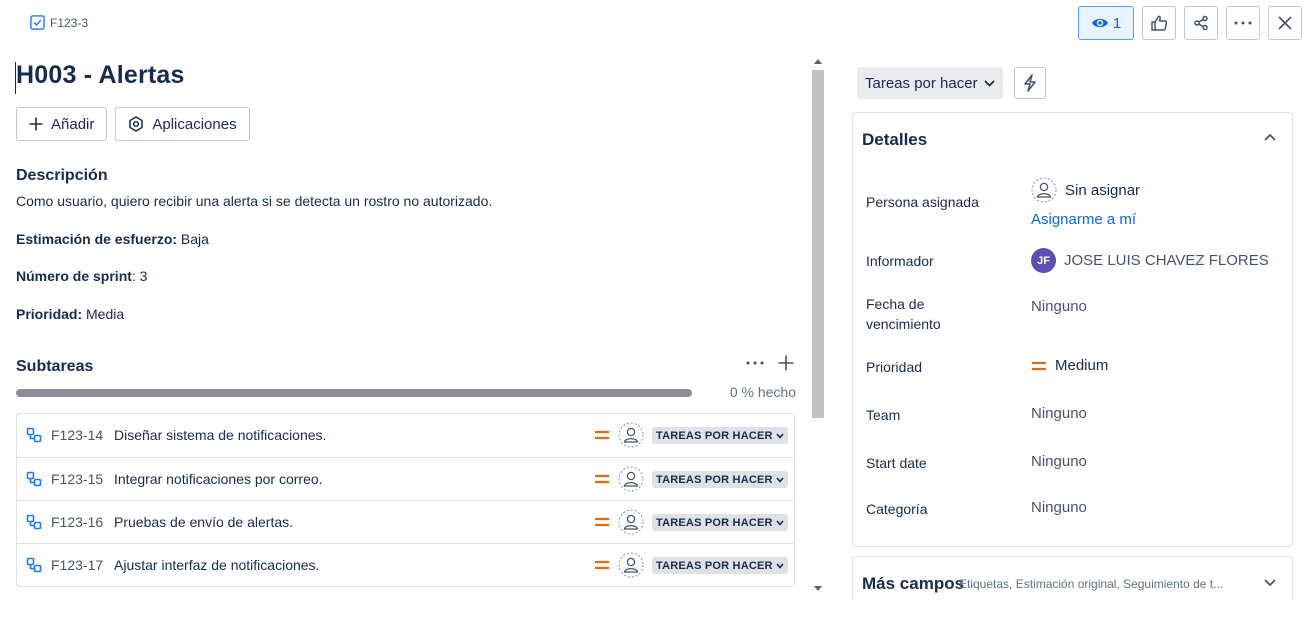  I want to click on team-label: Team, so click(883, 415).